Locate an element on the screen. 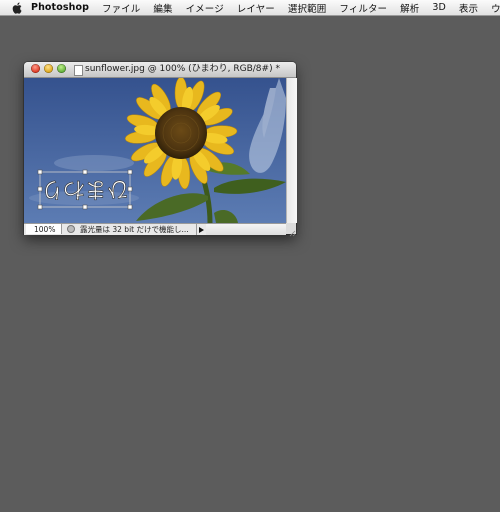  zoom-level-field: 100% is located at coordinates (44, 229).